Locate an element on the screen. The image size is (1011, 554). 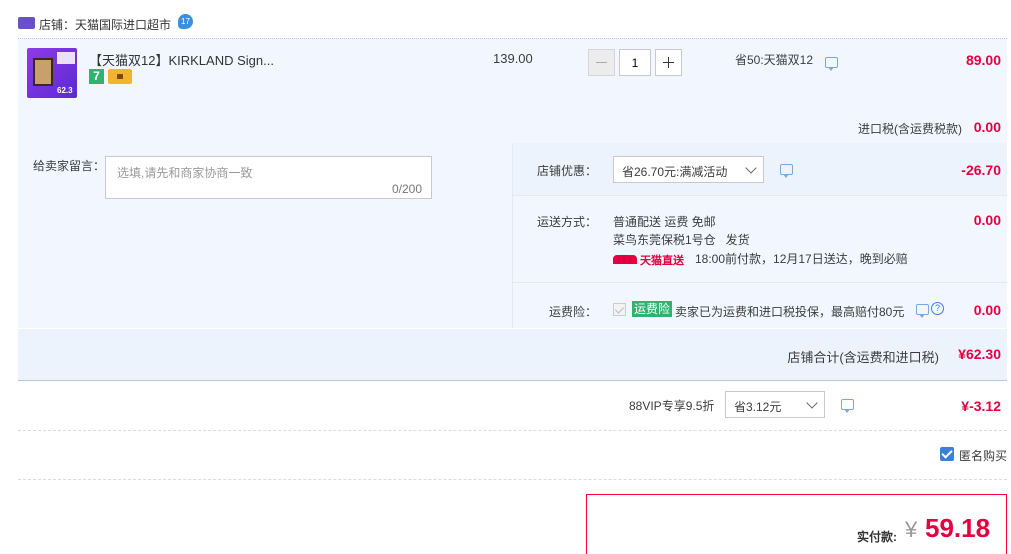
coupon-bubble-icon: 17 is located at coordinates (185, 21).